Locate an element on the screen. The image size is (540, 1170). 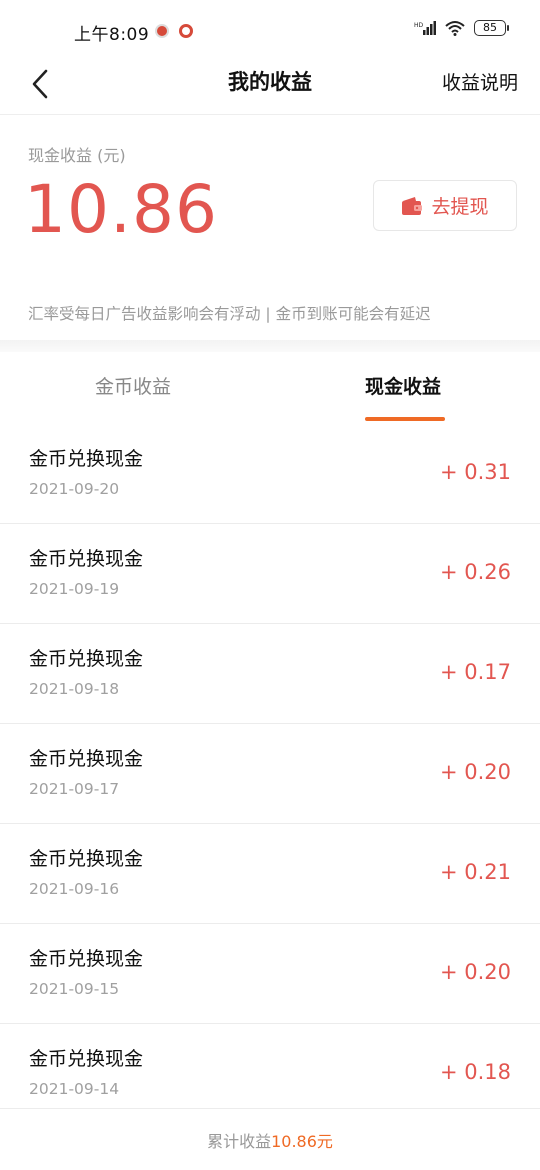
cumulative-earnings-value: 10.86元 is located at coordinates (302, 1141).